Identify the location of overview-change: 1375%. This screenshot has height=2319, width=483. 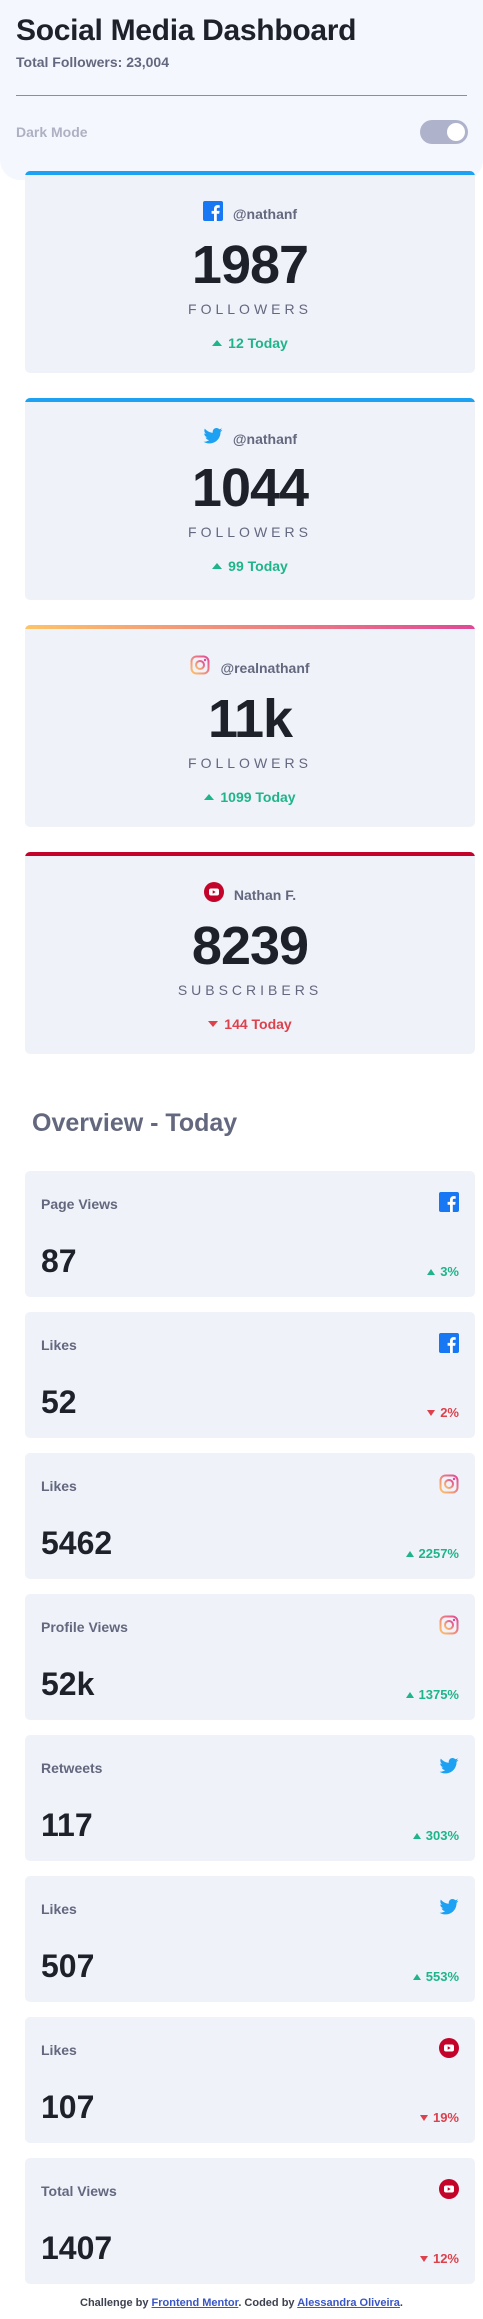
(432, 1694).